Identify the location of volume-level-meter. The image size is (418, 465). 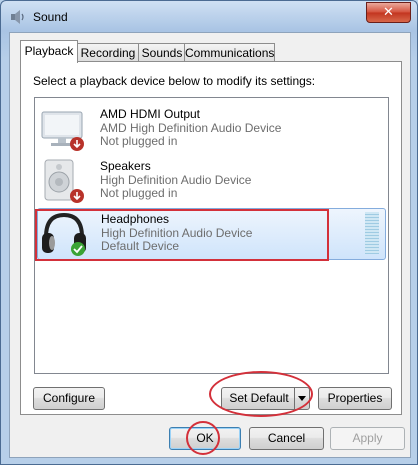
(372, 233).